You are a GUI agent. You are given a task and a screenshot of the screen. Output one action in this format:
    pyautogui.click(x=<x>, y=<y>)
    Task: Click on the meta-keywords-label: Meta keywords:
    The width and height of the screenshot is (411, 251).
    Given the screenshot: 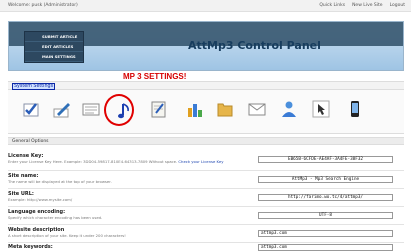 What is the action you would take?
    pyautogui.click(x=30, y=247)
    